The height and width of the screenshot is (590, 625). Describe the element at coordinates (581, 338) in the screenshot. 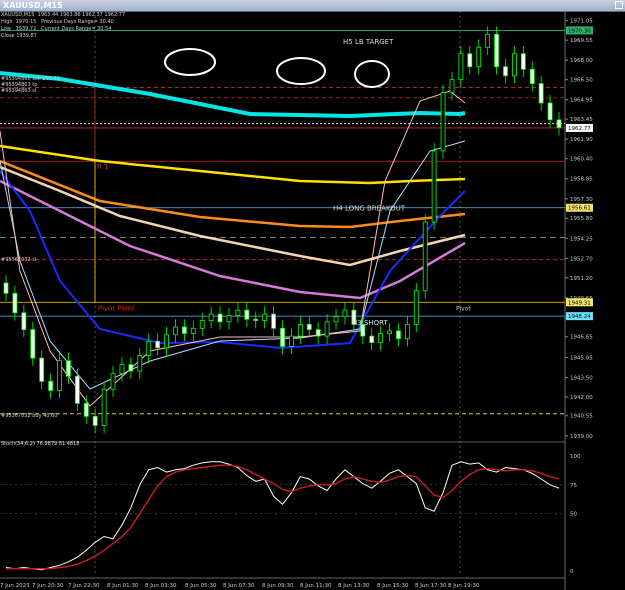

I see `y-tick-label: 1946.65` at that location.